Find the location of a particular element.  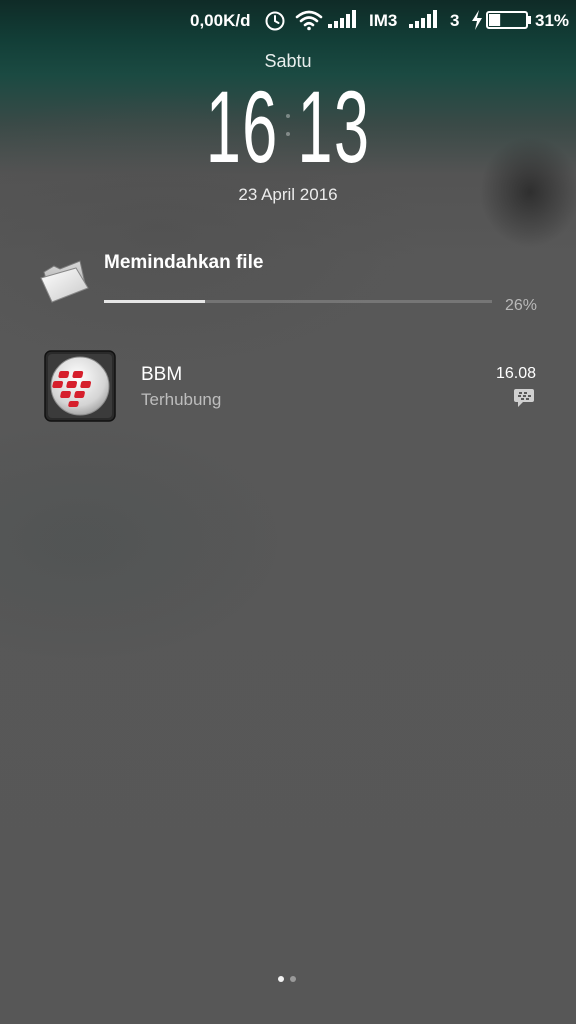

battery-percent: 31% is located at coordinates (552, 20).